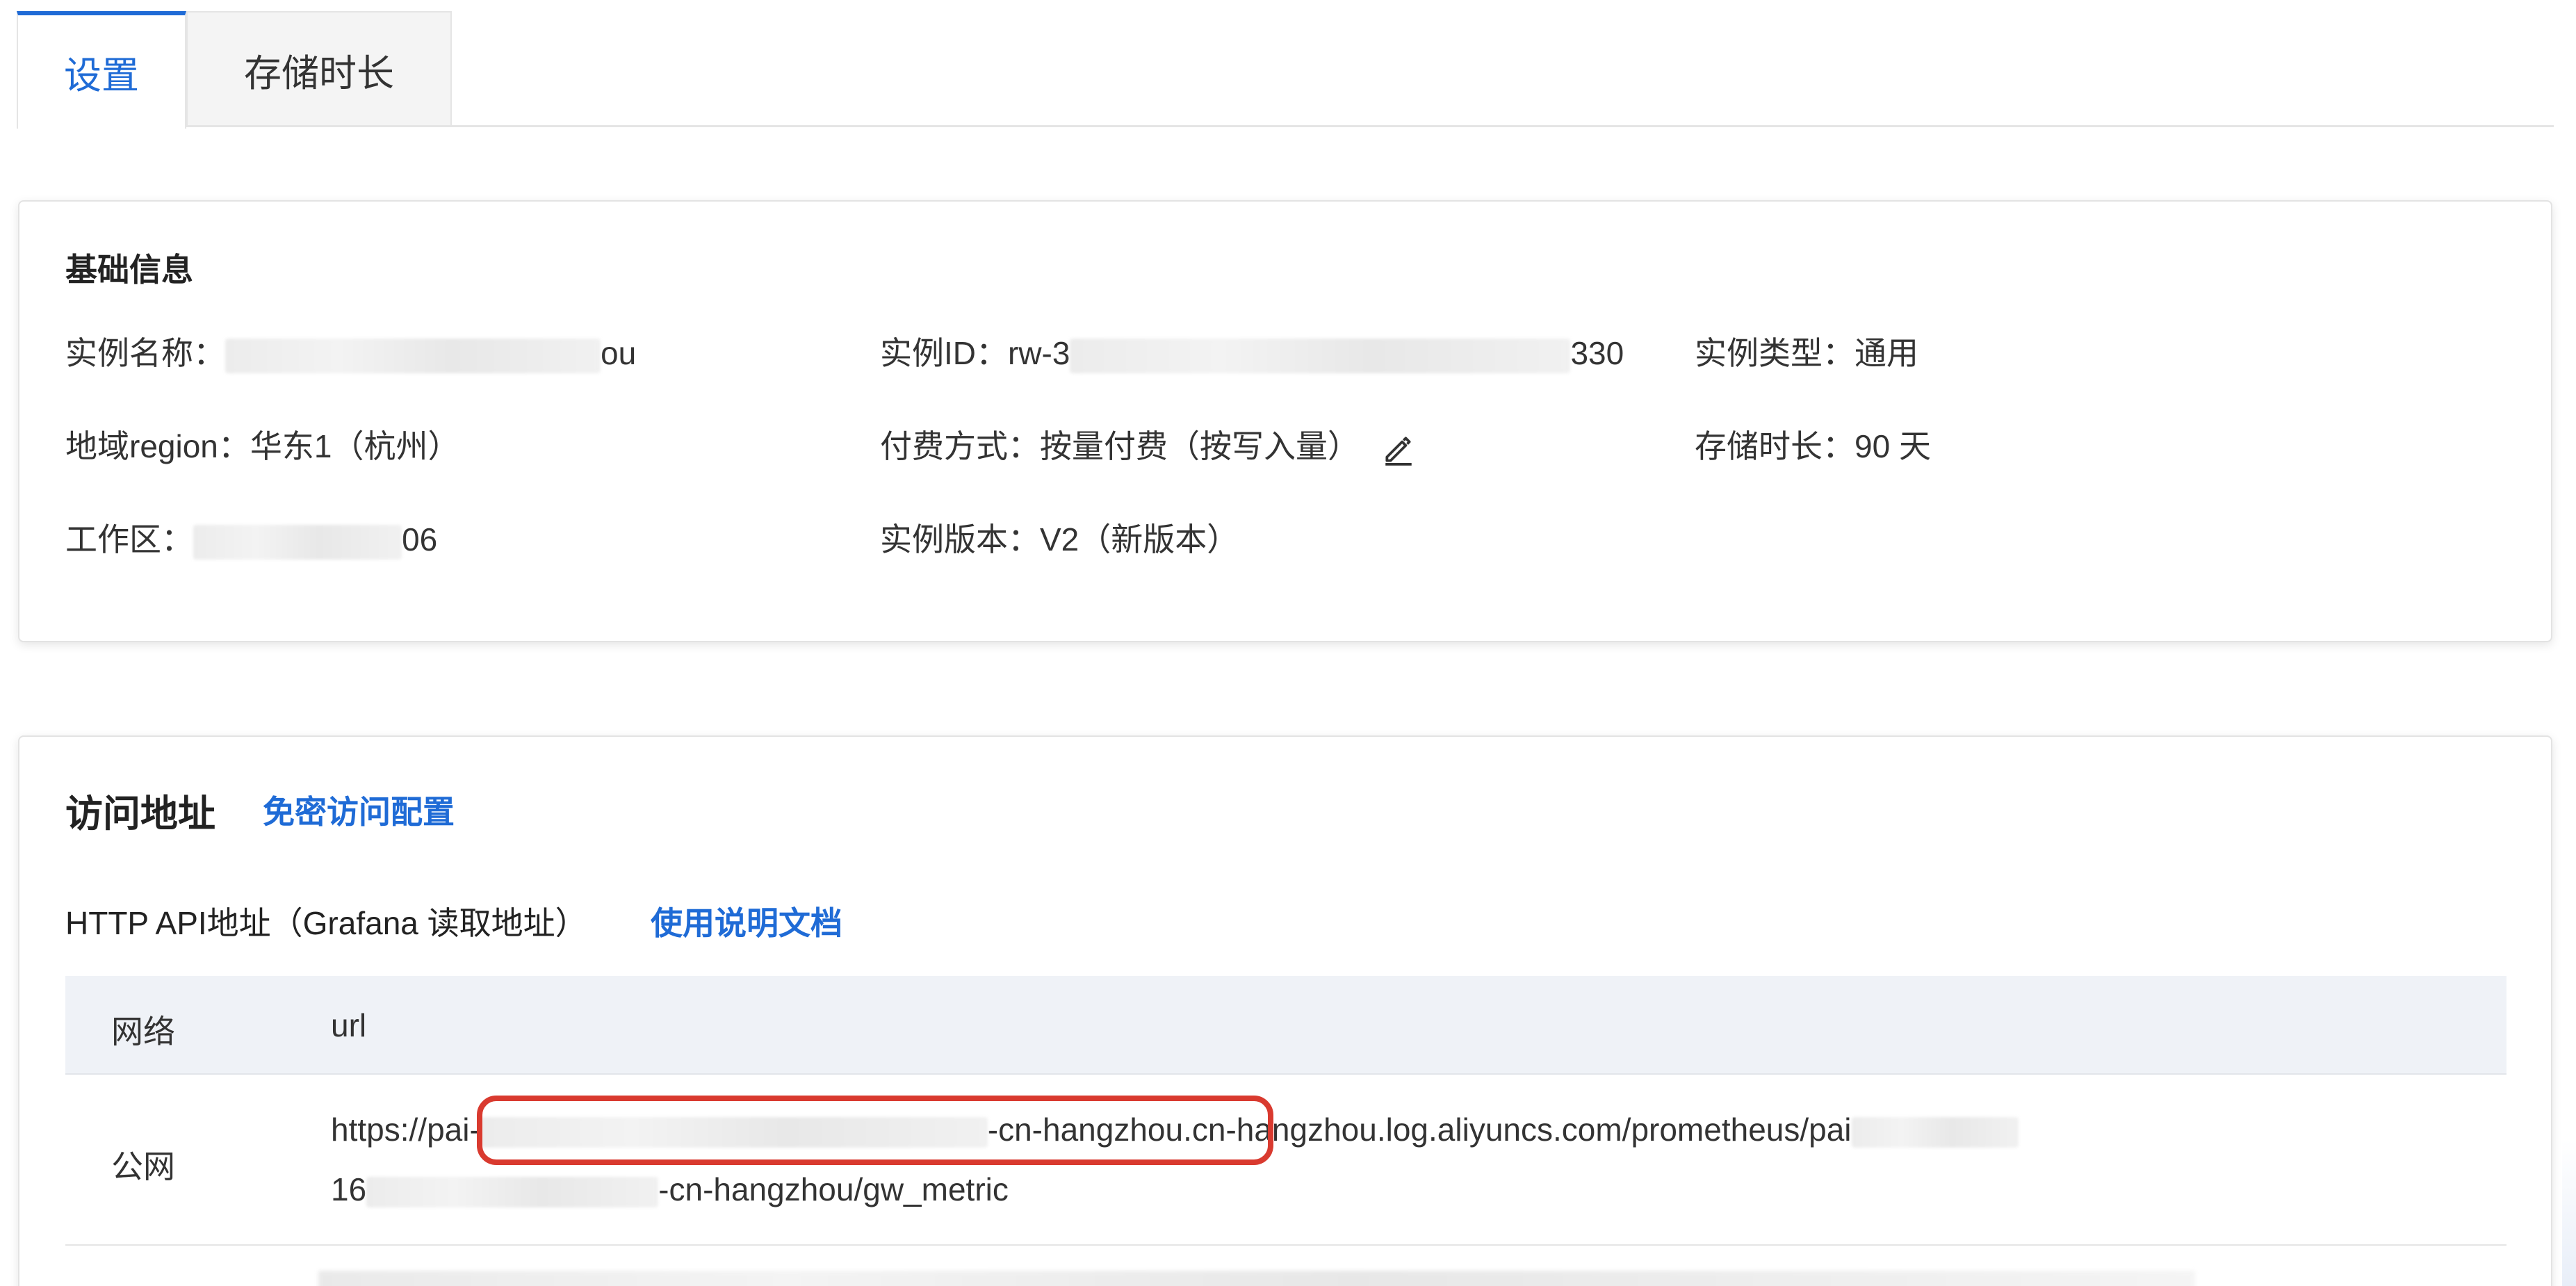  I want to click on access-address-title: 访问地址, so click(140, 814).